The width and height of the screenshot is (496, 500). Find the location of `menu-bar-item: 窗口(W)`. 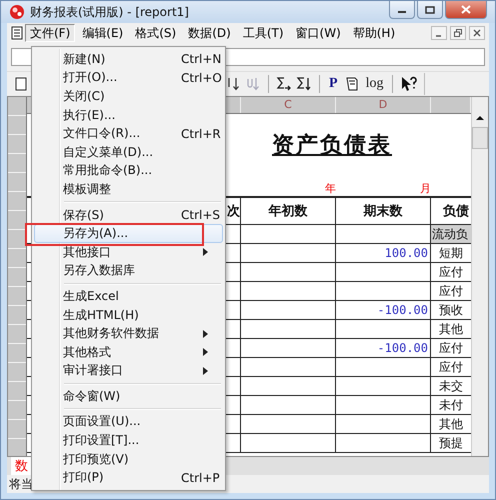

menu-bar-item: 窗口(W) is located at coordinates (318, 33).